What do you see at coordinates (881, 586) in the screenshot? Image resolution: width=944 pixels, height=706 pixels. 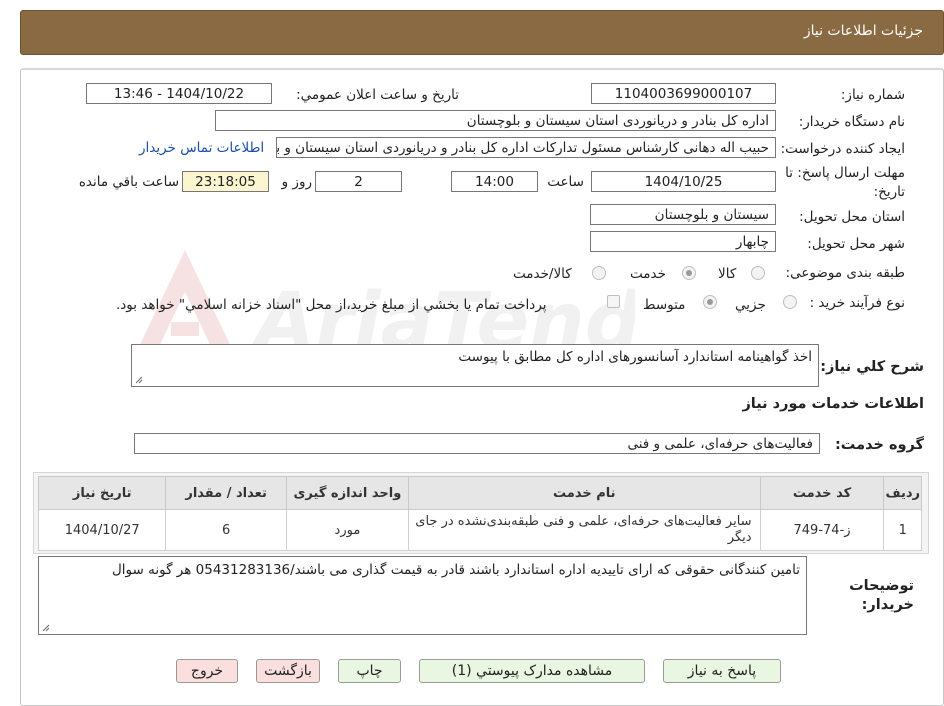 I see `buyer-notes-label: توضيحات` at bounding box center [881, 586].